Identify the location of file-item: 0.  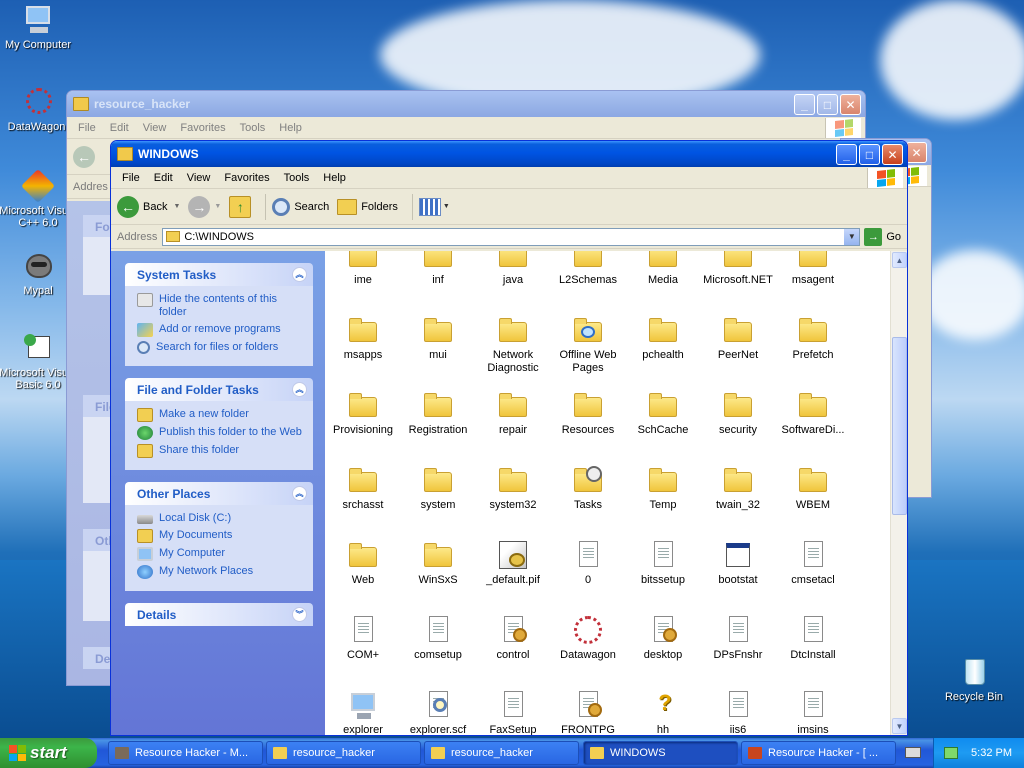
(588, 563).